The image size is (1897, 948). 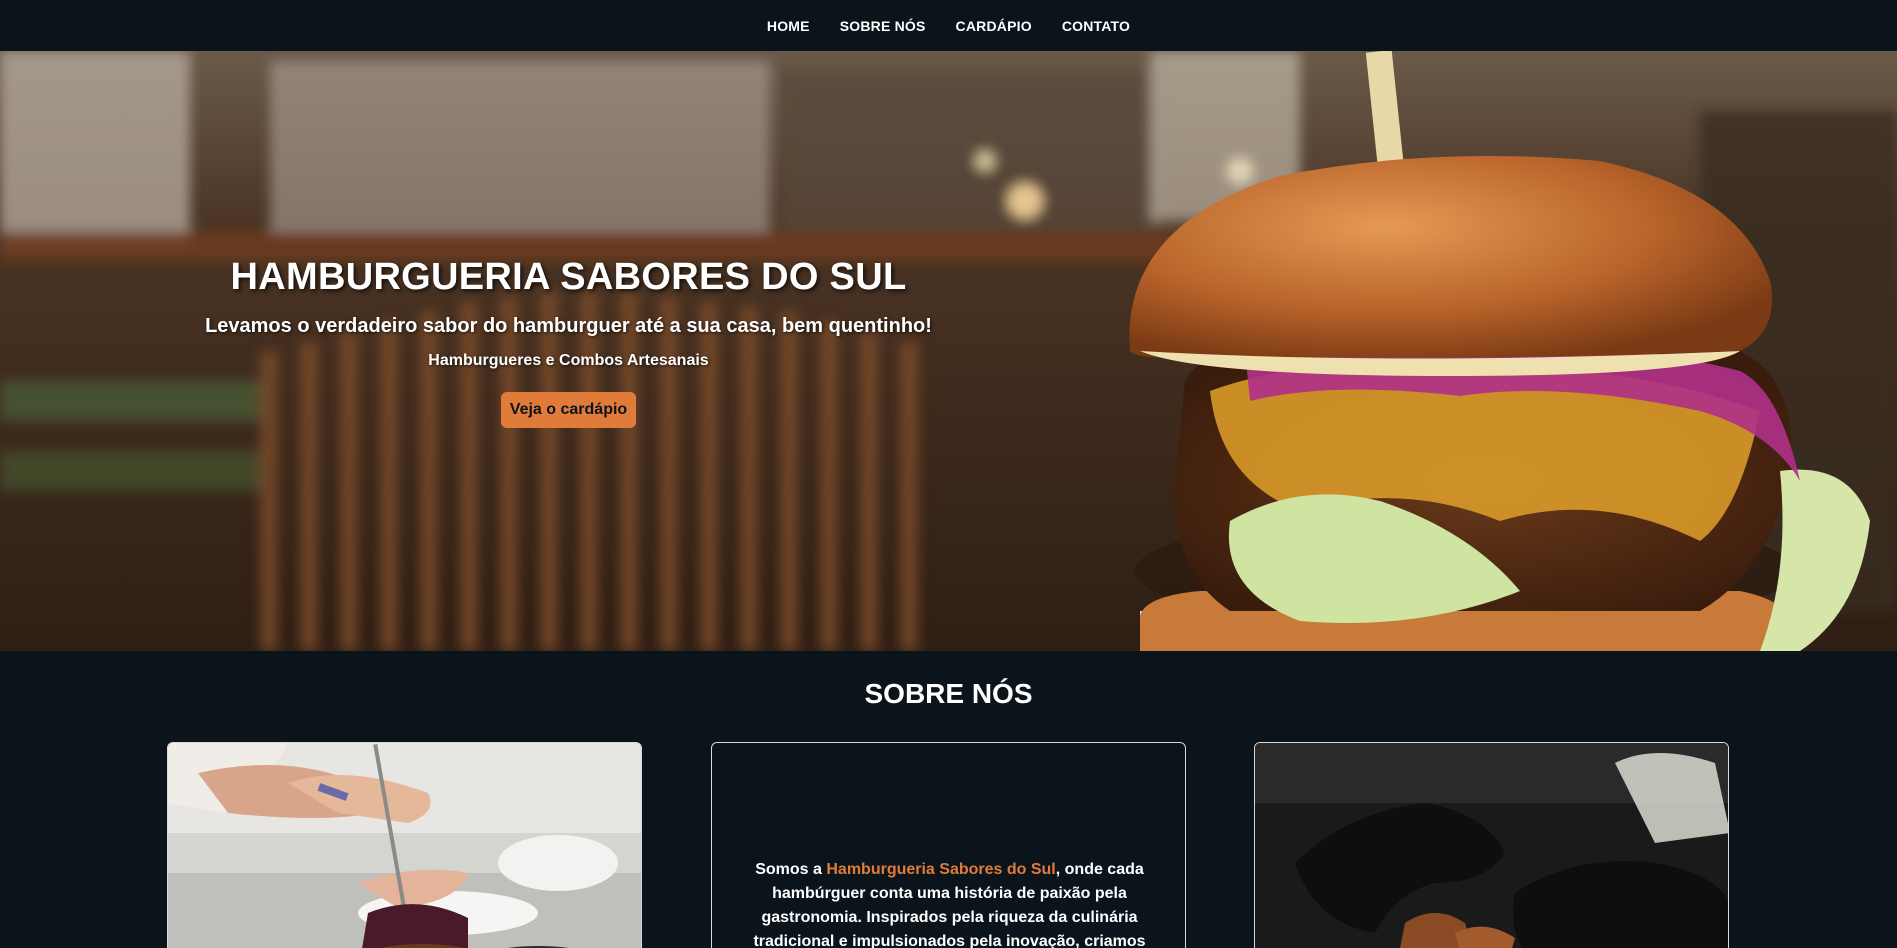 I want to click on gloved-hands-photo, so click(x=1491, y=845).